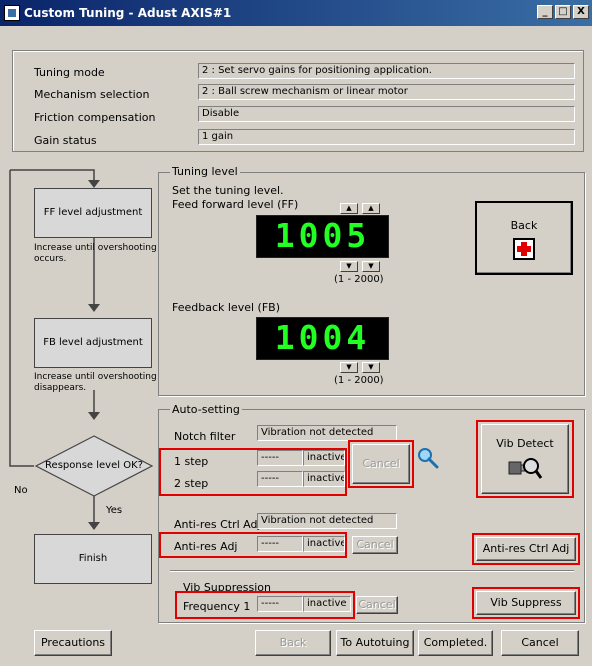 The width and height of the screenshot is (592, 666). Describe the element at coordinates (581, 12) in the screenshot. I see `close-button: X` at that location.